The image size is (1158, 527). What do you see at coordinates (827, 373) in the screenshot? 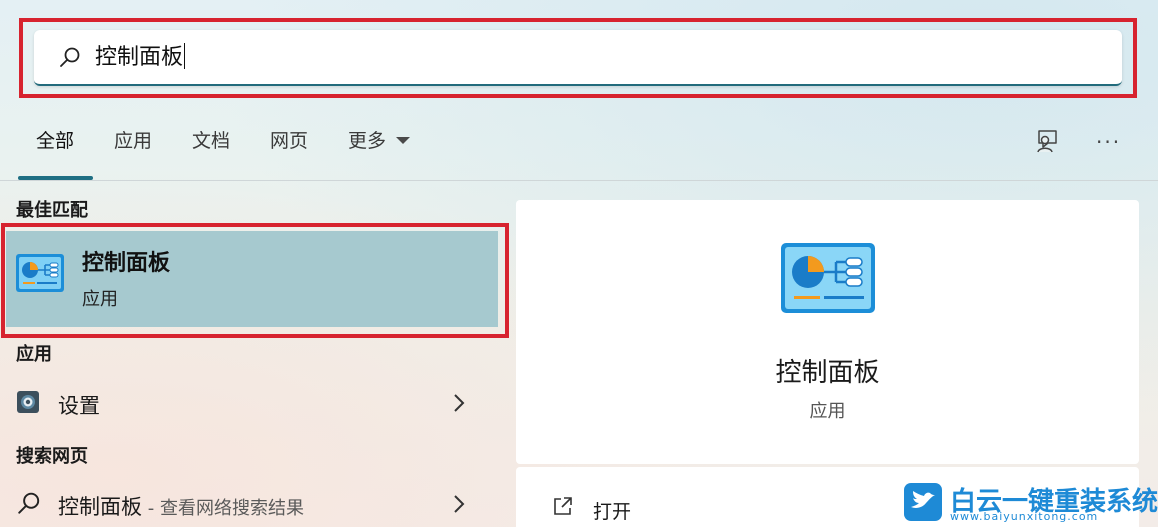
I see `detail-title: 控制面板` at bounding box center [827, 373].